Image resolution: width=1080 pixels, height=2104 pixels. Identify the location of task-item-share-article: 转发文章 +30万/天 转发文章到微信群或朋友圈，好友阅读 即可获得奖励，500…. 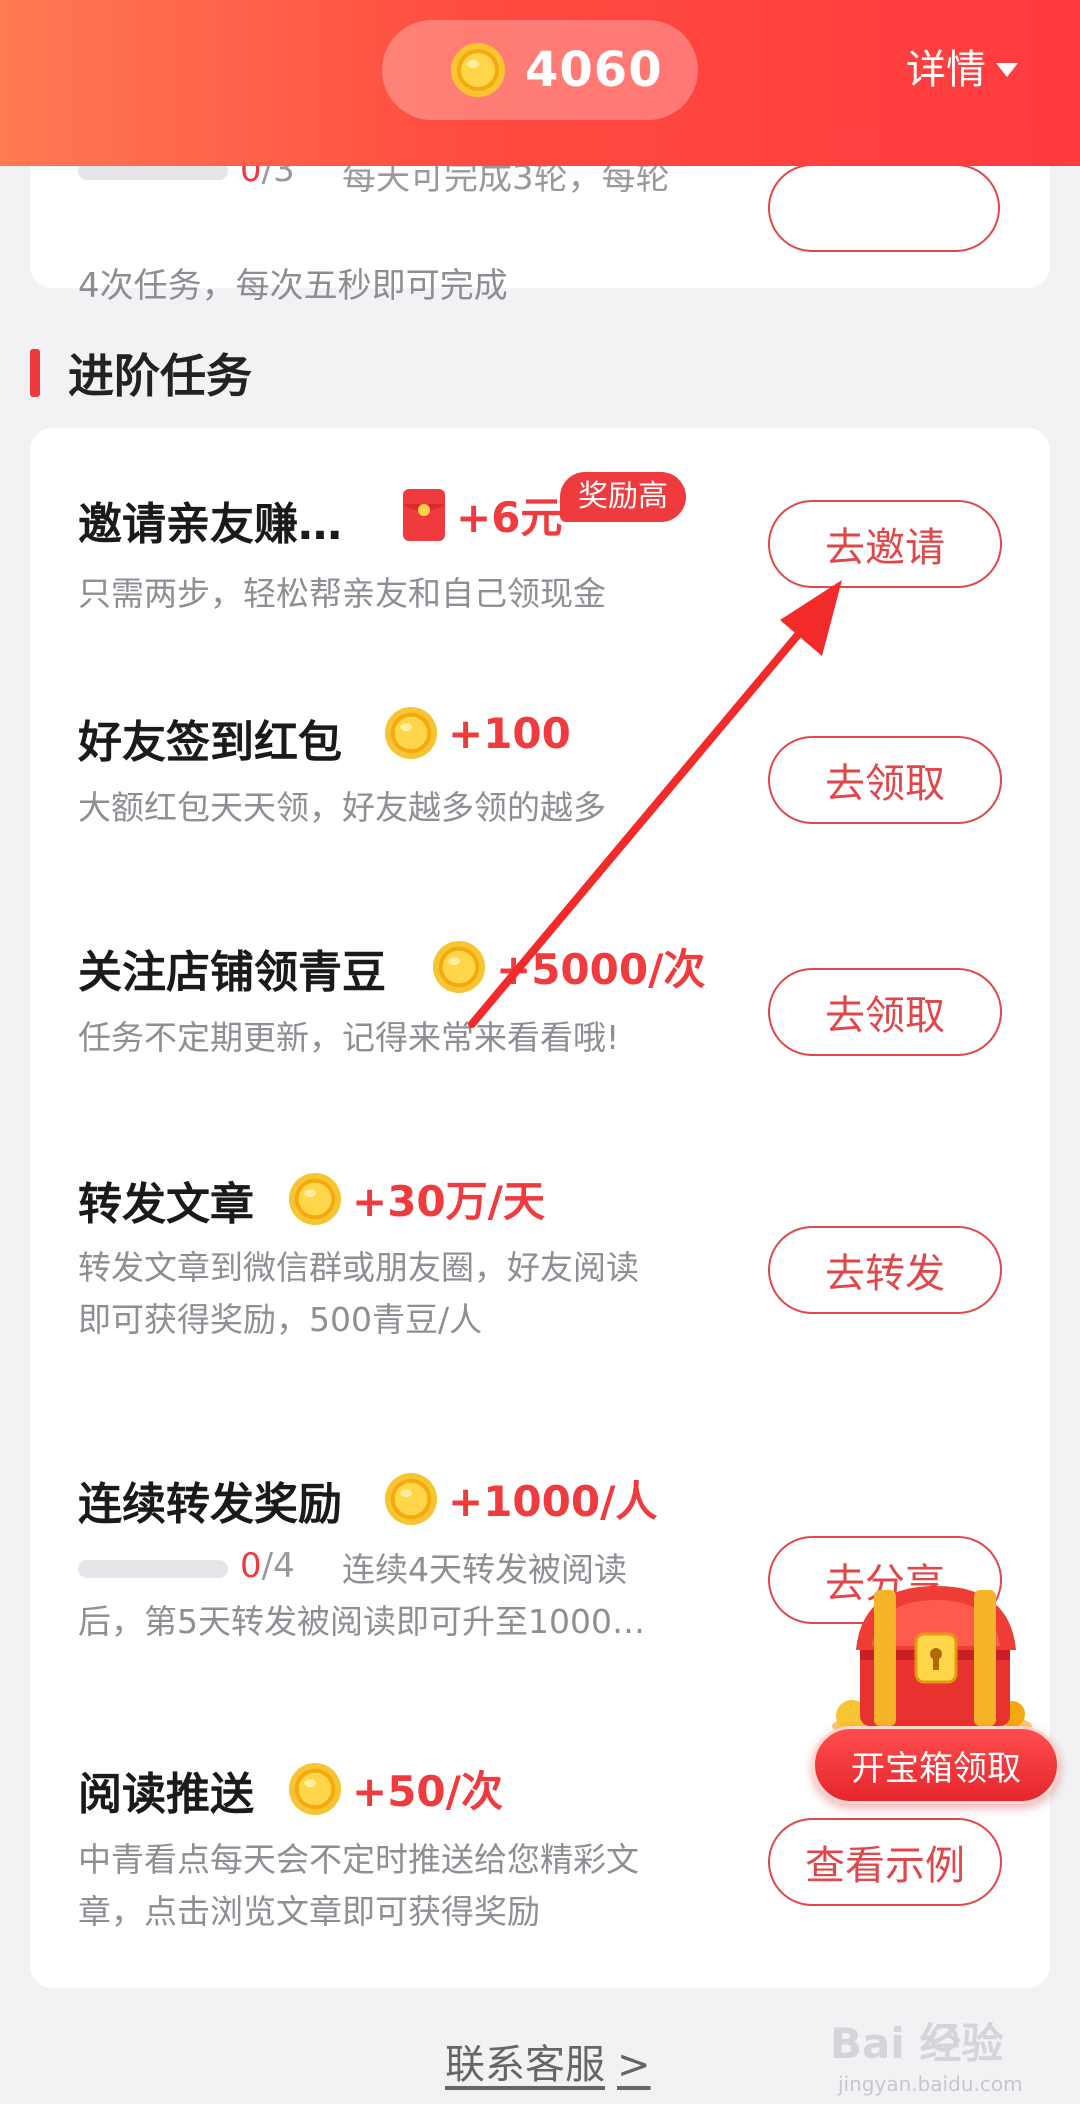
(540, 1243).